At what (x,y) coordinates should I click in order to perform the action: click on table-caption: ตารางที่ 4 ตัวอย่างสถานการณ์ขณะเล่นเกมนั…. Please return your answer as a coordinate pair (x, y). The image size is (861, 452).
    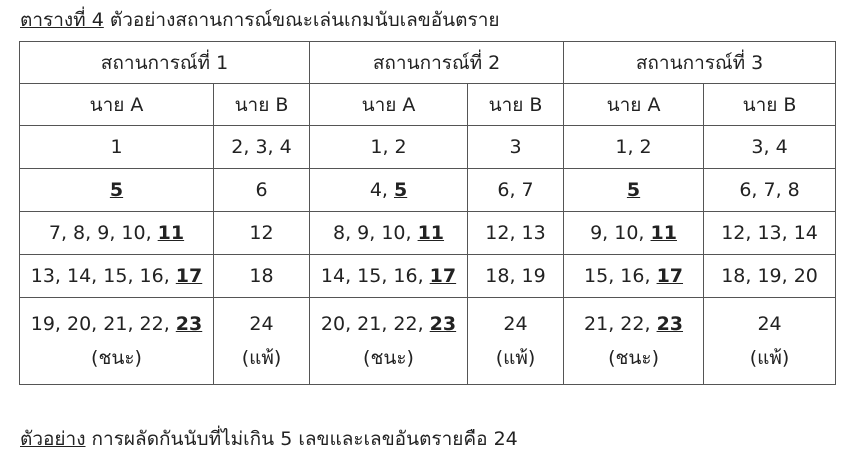
    Looking at the image, I should click on (260, 20).